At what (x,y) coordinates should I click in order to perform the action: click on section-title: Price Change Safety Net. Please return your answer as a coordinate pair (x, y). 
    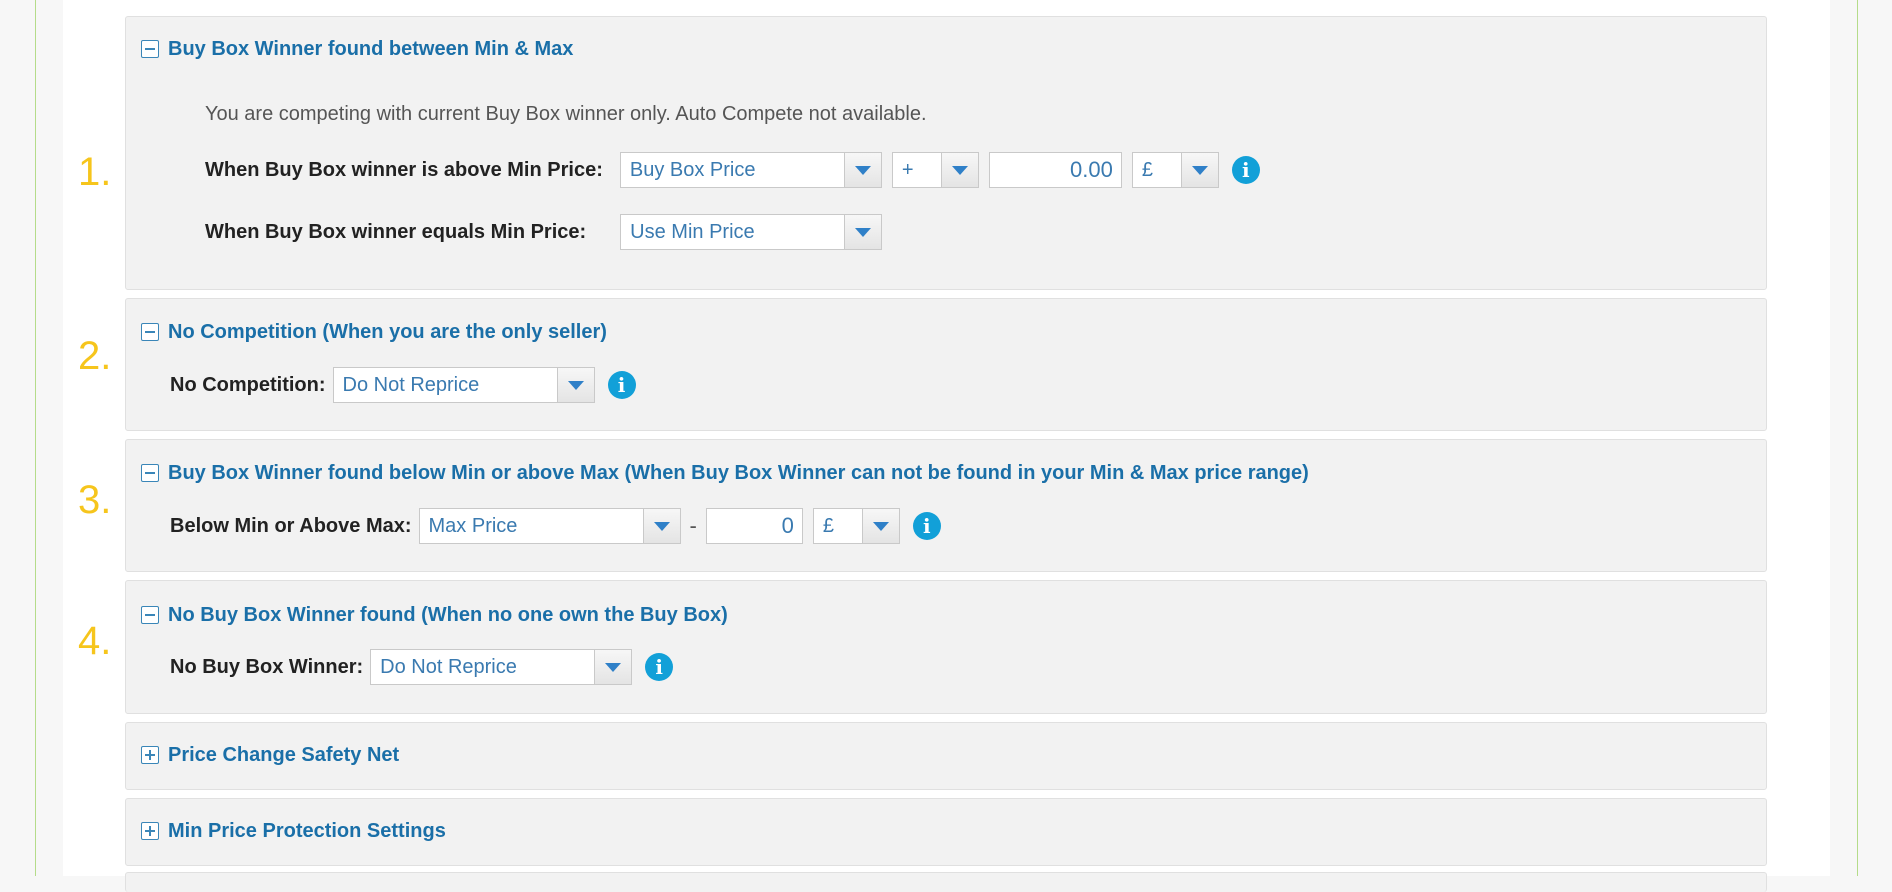
    Looking at the image, I should click on (283, 755).